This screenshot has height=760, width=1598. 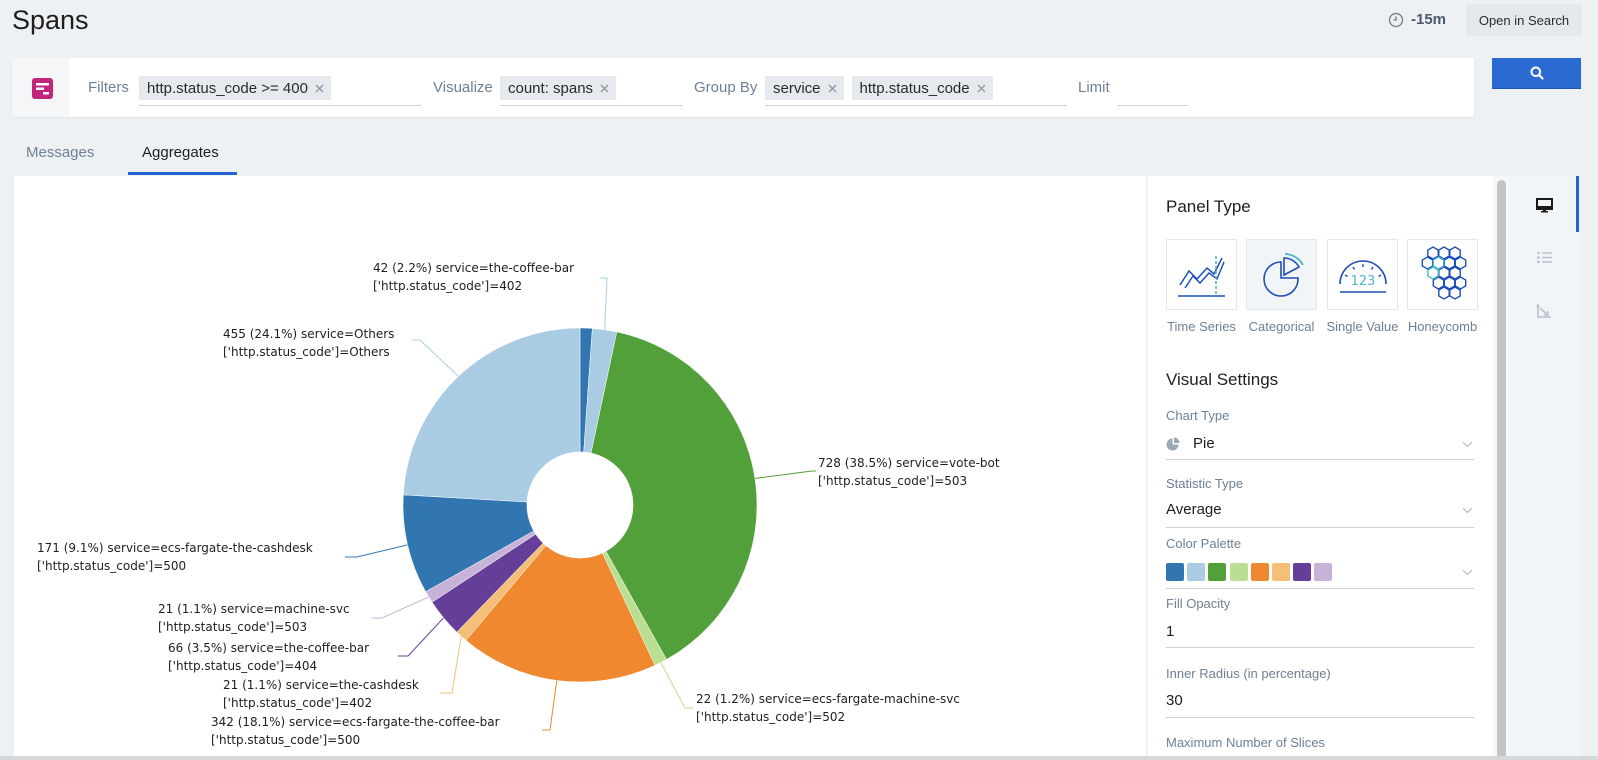 What do you see at coordinates (306, 352) in the screenshot?
I see `slice-label-status-code: ['http.status_code']=Others` at bounding box center [306, 352].